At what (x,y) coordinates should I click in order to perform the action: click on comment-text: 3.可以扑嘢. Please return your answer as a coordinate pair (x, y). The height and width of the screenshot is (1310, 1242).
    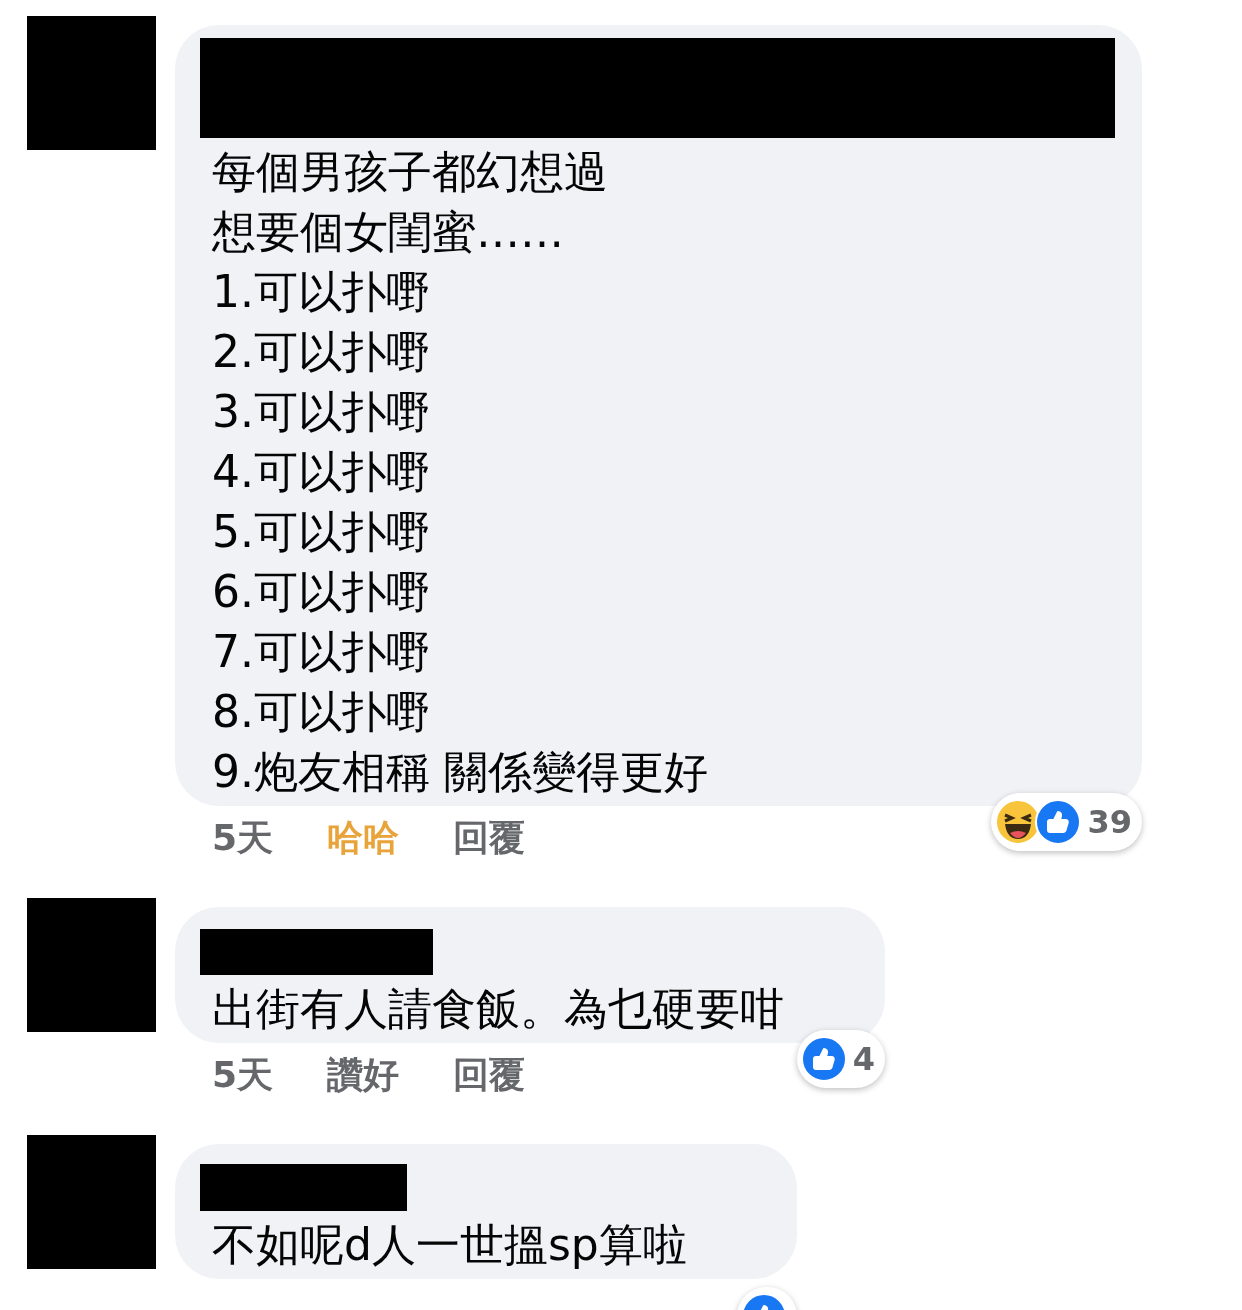
    Looking at the image, I should click on (321, 412).